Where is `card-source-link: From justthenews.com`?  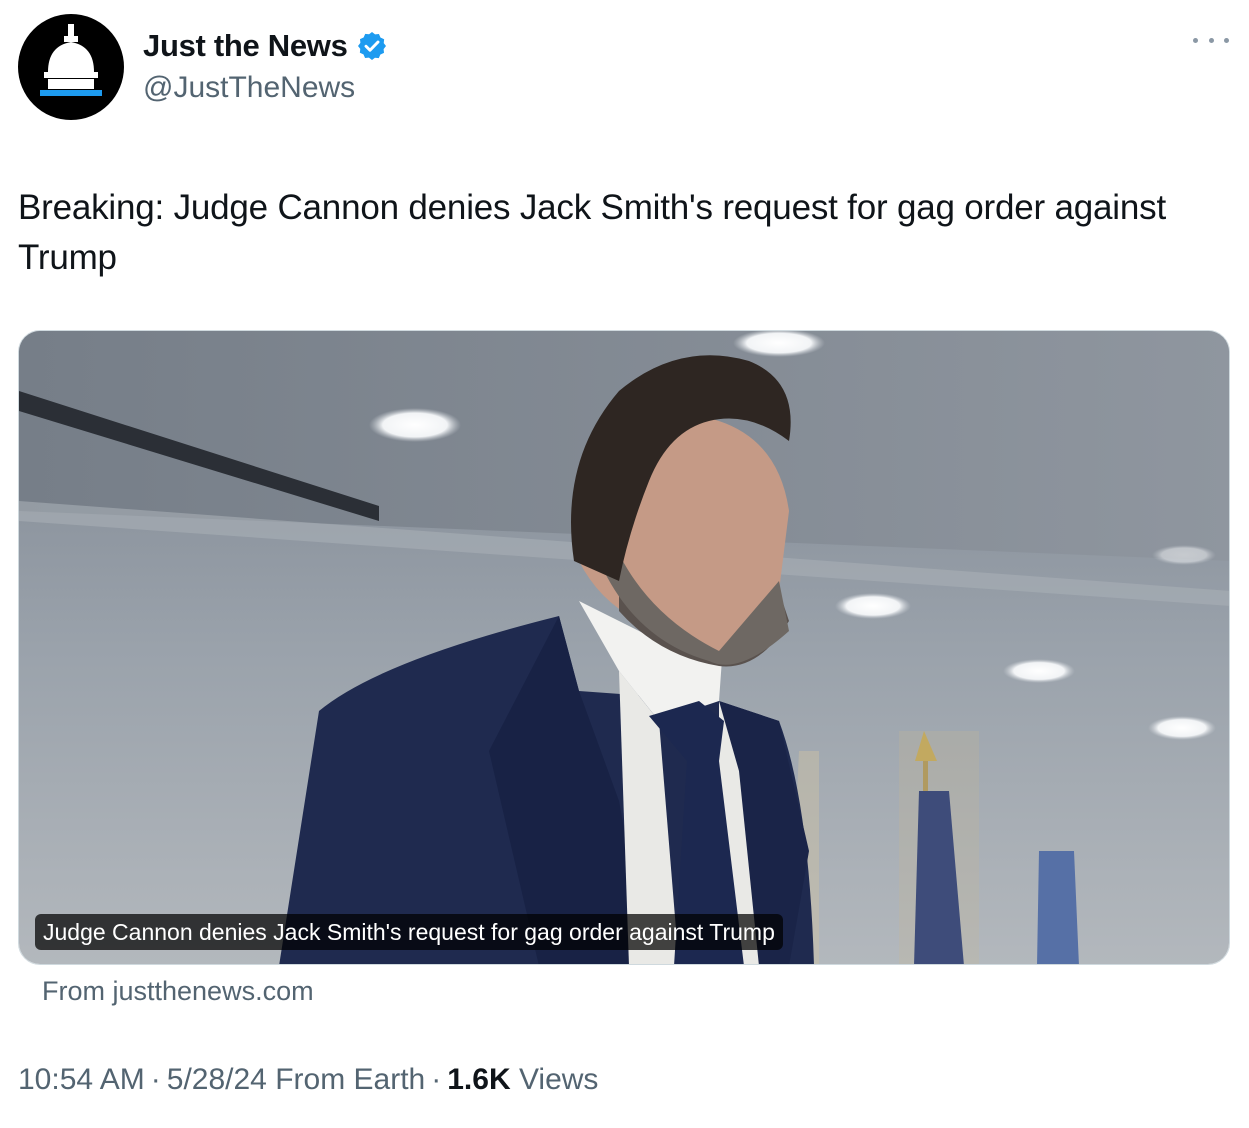 card-source-link: From justthenews.com is located at coordinates (178, 991).